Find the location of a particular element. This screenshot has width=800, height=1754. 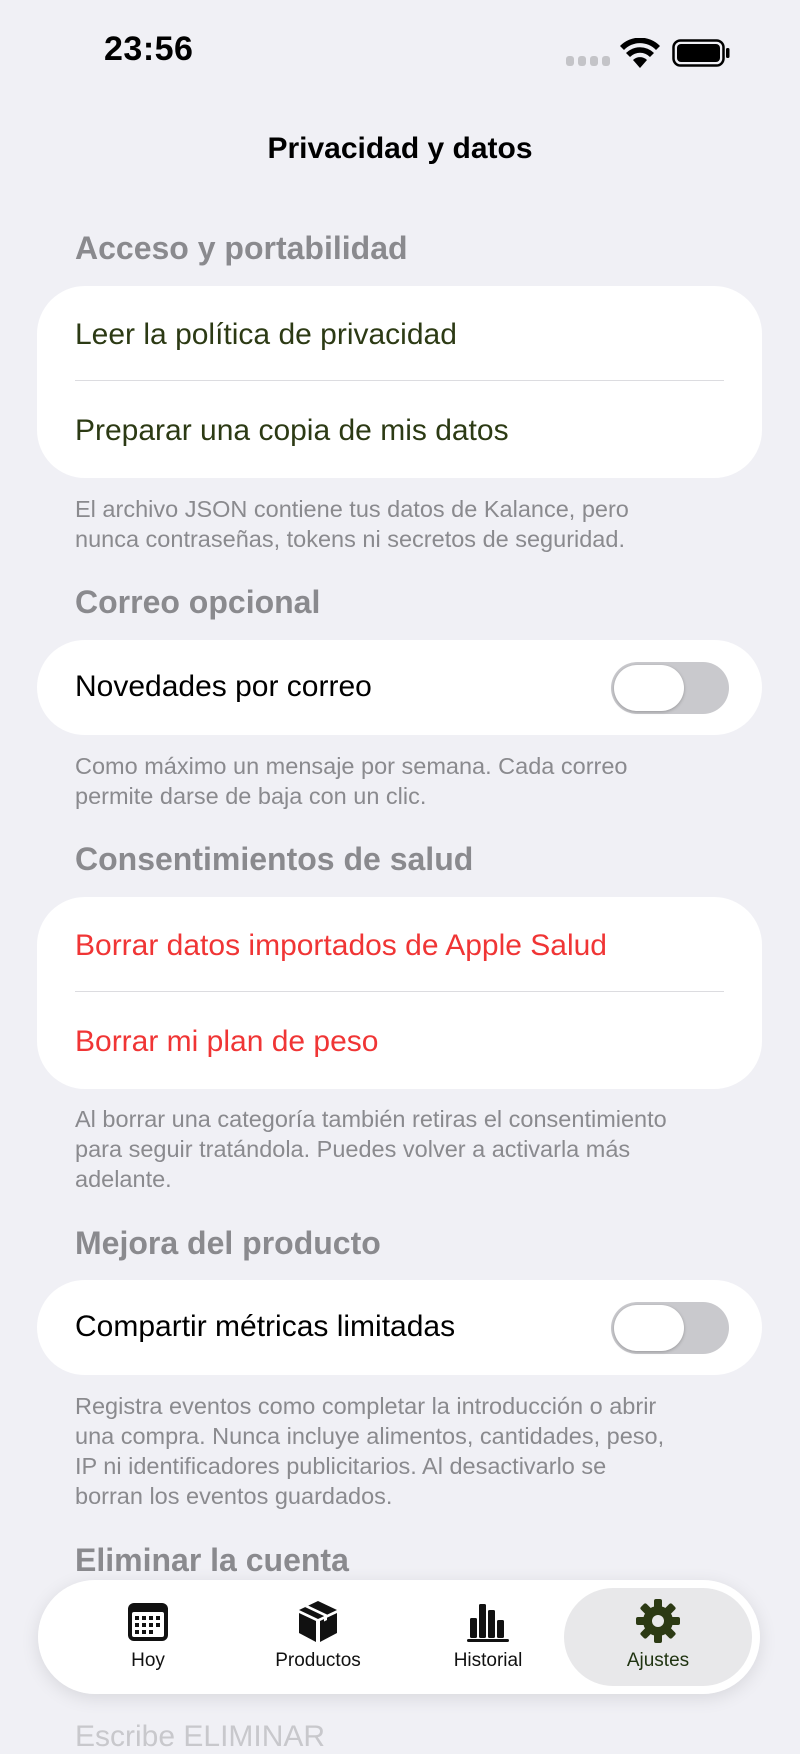

footer-line: permite darse de baja con un clic. is located at coordinates (251, 796).